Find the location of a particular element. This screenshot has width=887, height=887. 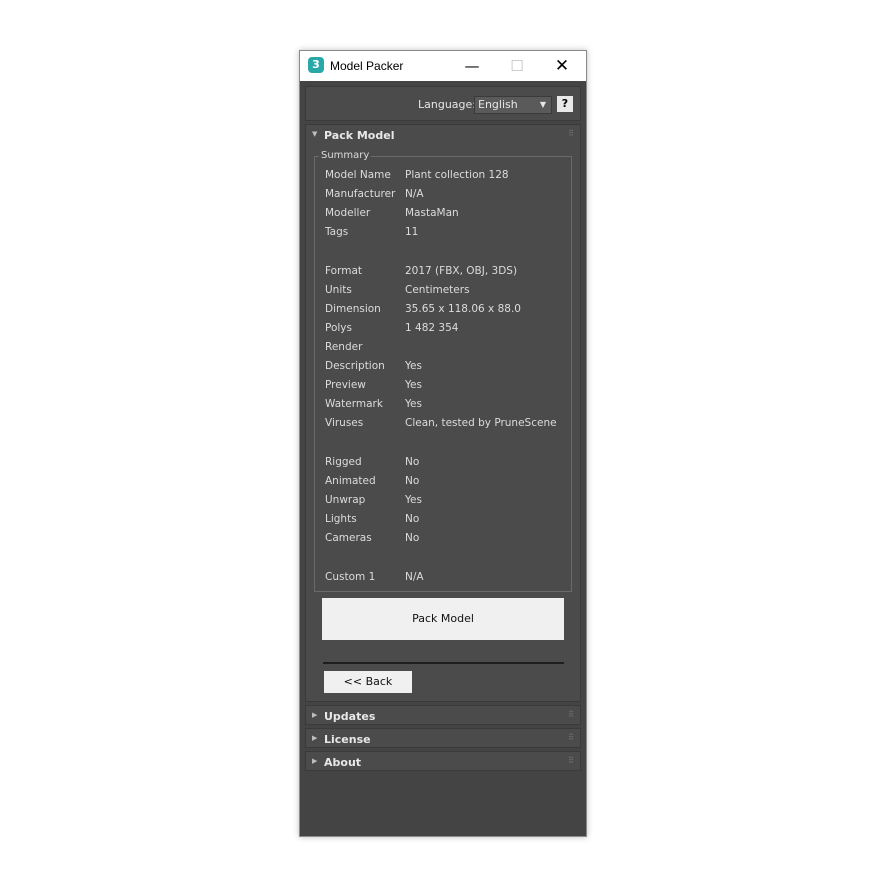

back-button: << Back is located at coordinates (368, 682).